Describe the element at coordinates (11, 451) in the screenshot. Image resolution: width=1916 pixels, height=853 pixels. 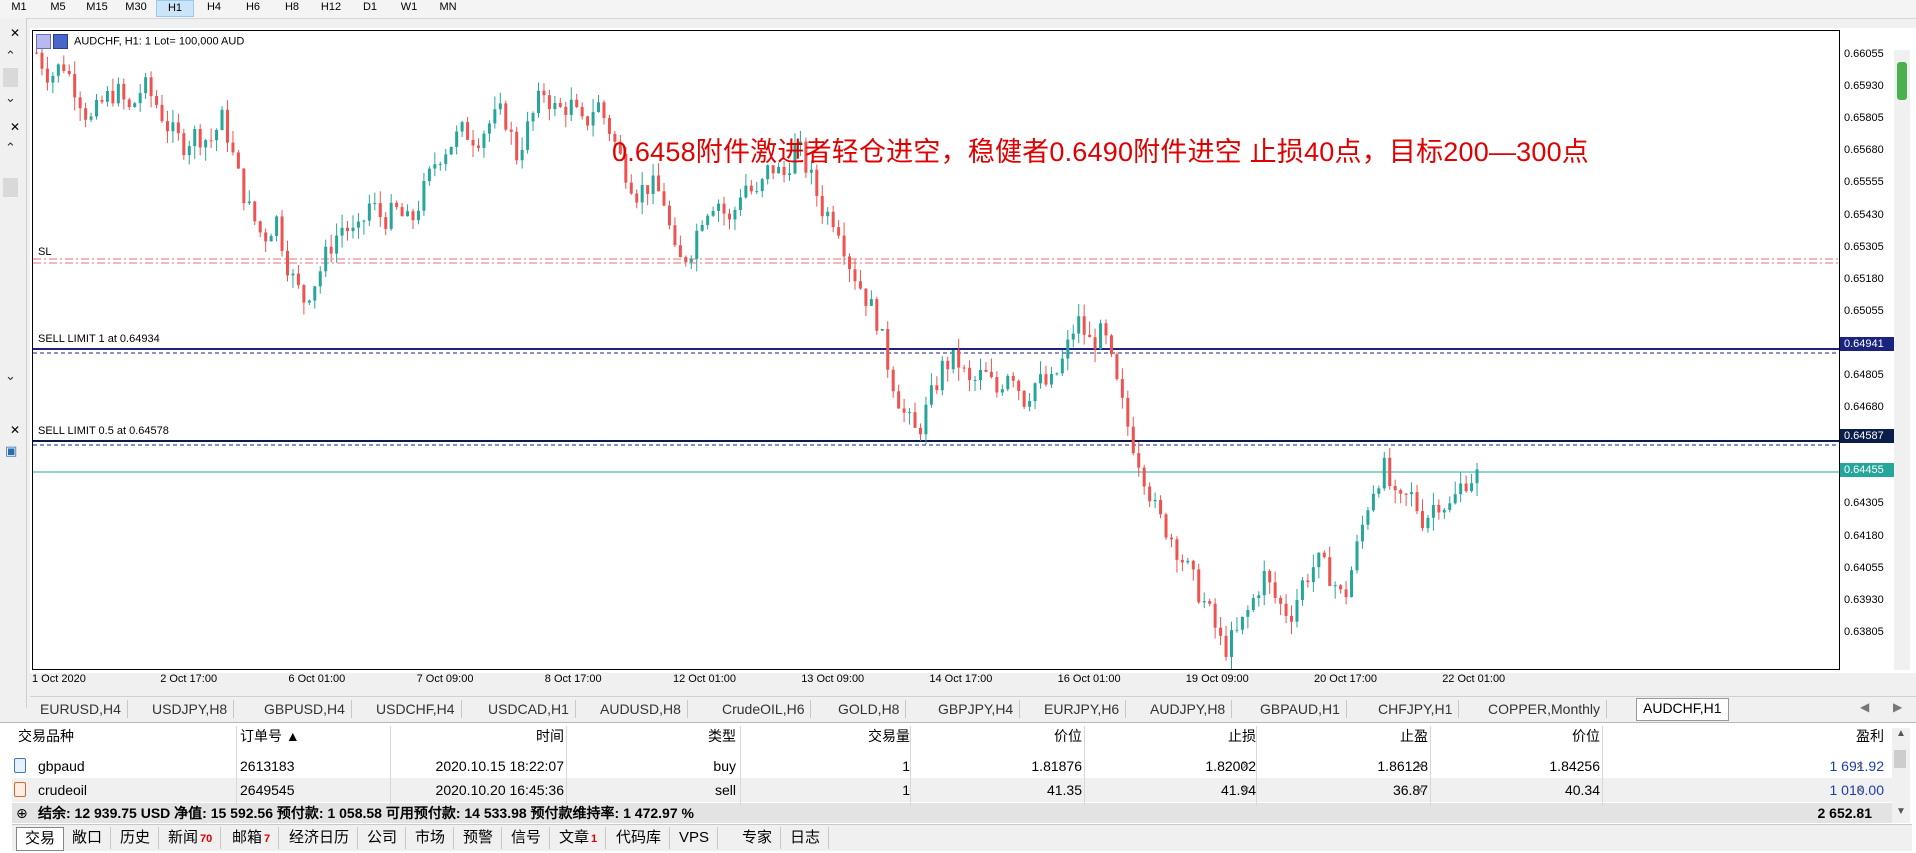
I see `chart-window-icon: ▣` at that location.